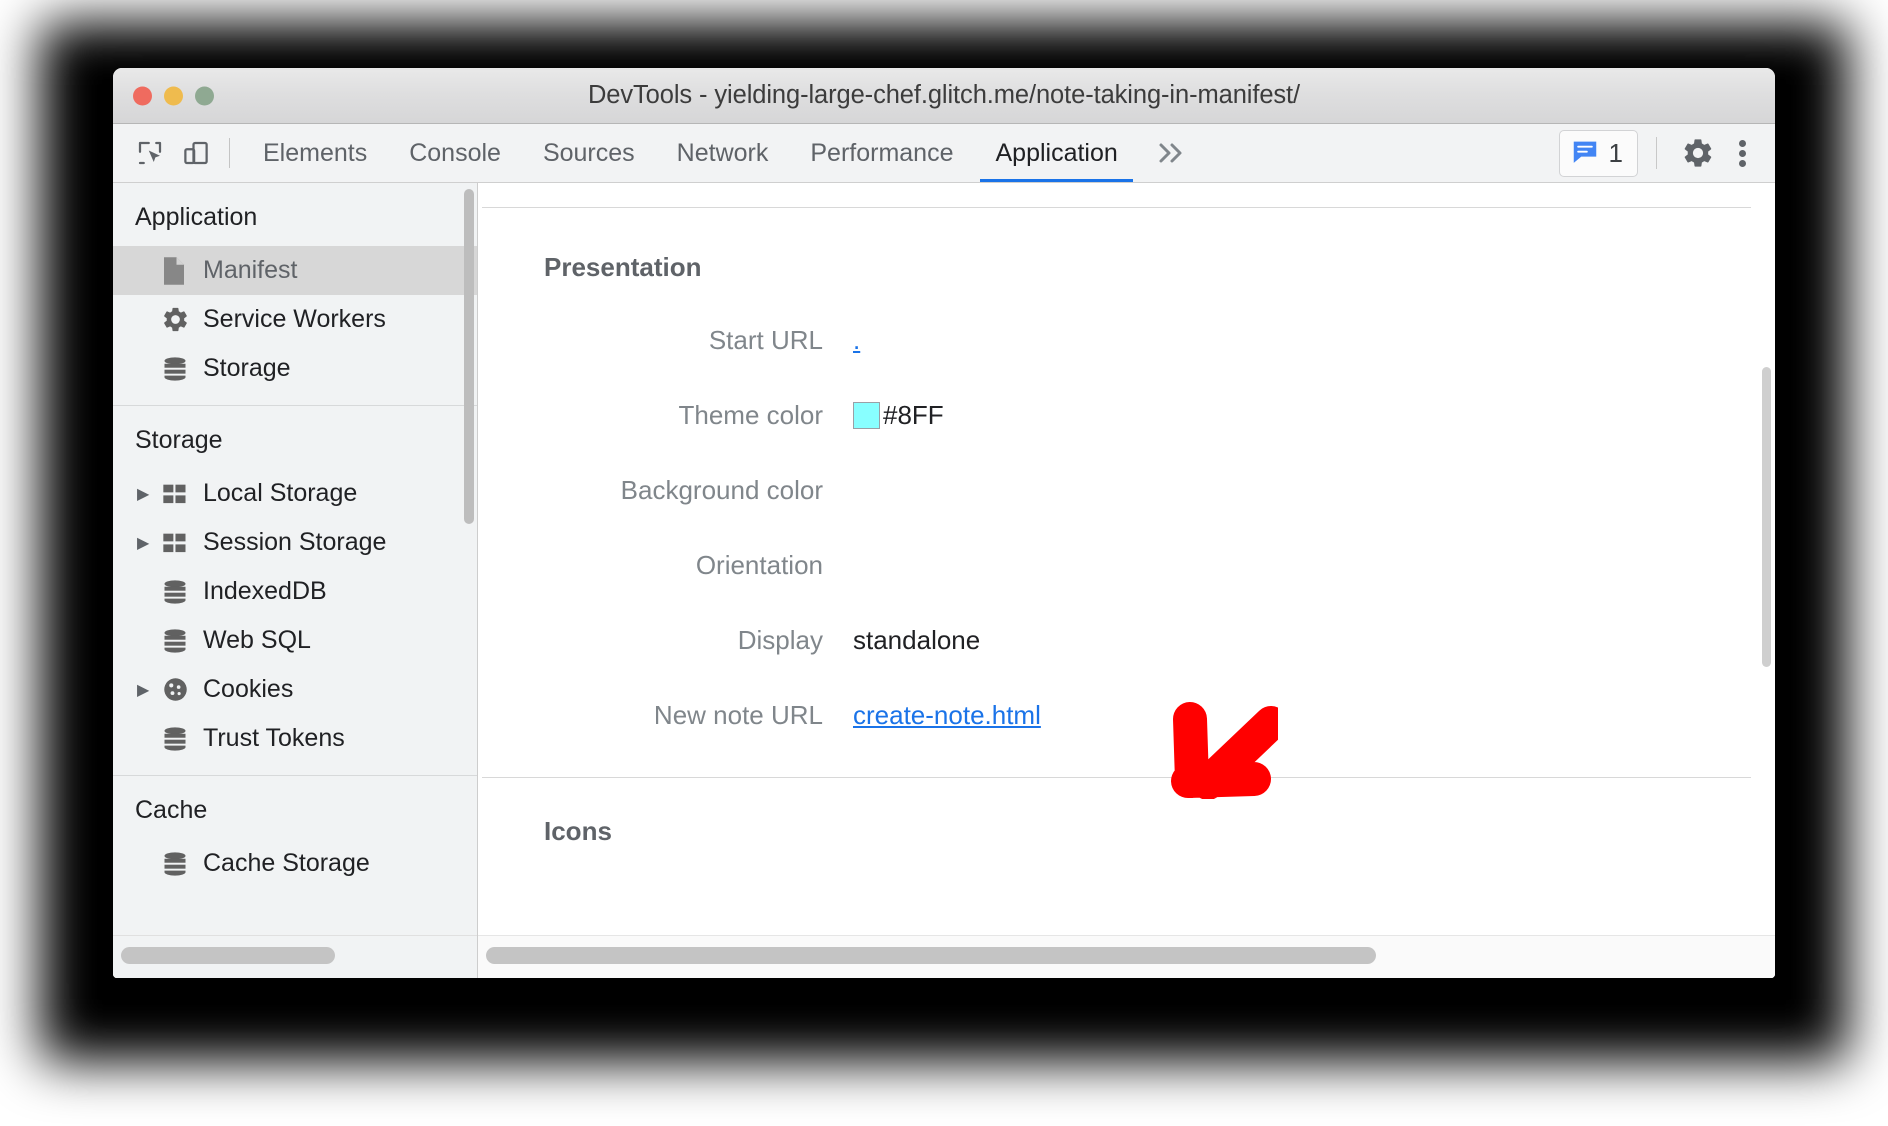 The height and width of the screenshot is (1126, 1888). What do you see at coordinates (931, 955) in the screenshot?
I see `panel-scrollbar-thumb` at bounding box center [931, 955].